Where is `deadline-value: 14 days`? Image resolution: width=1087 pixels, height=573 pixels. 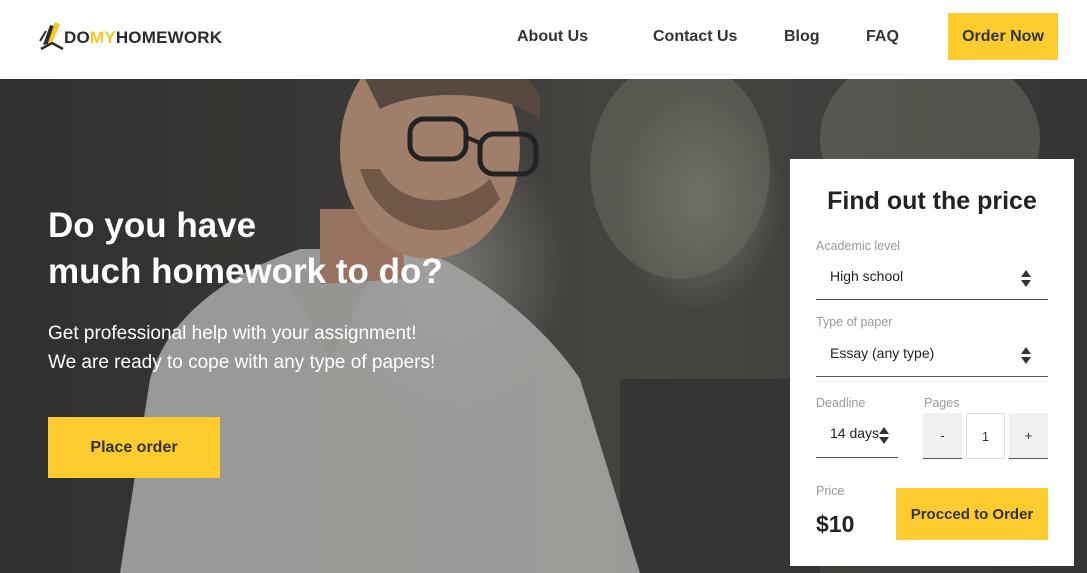
deadline-value: 14 days is located at coordinates (855, 433).